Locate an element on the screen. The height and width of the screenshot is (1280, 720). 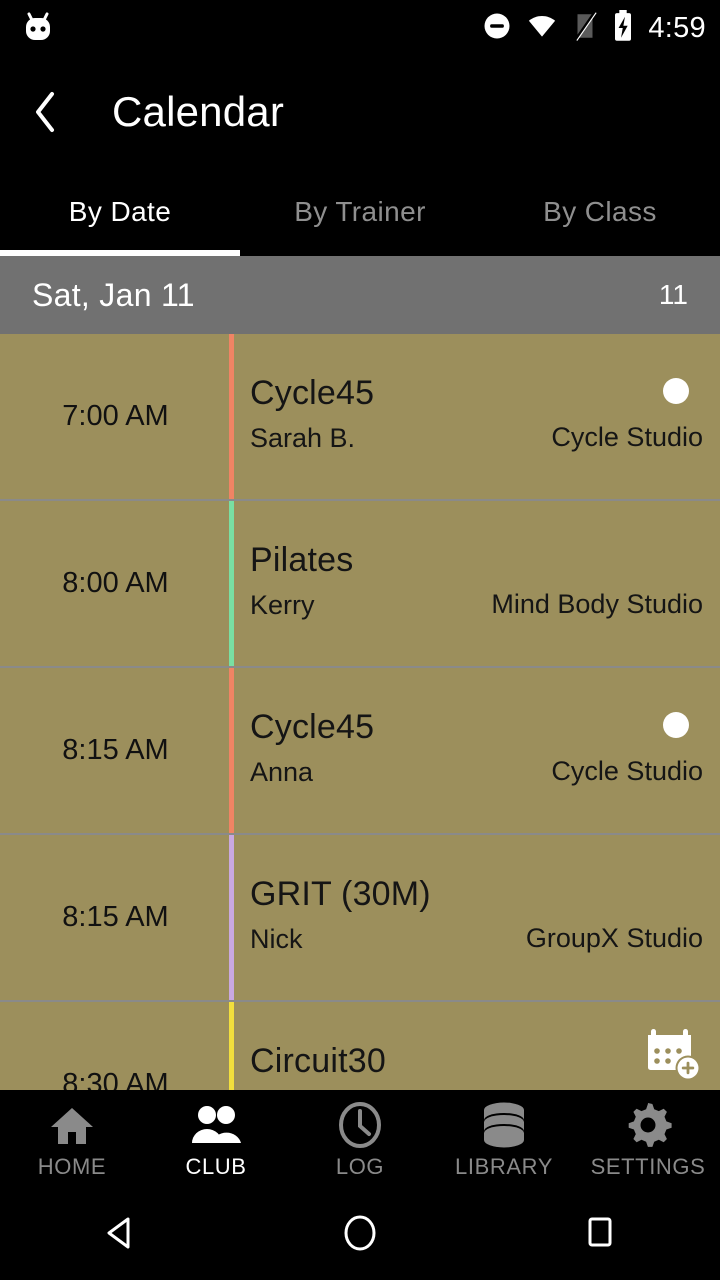
tab-by-date: By Date is located at coordinates (120, 212).